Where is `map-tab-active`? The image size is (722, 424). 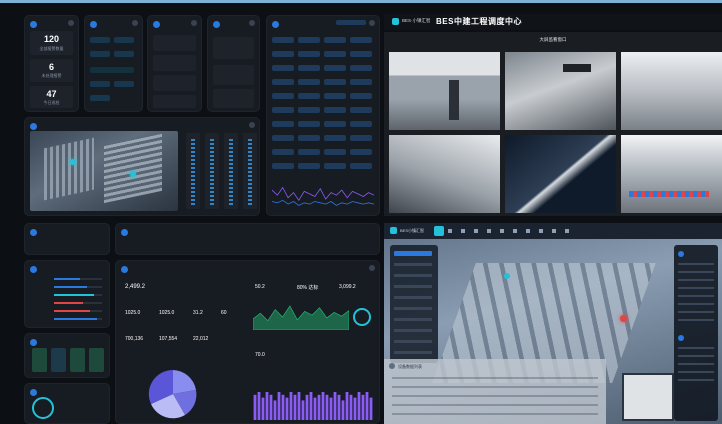
map-tab-active is located at coordinates (439, 231).